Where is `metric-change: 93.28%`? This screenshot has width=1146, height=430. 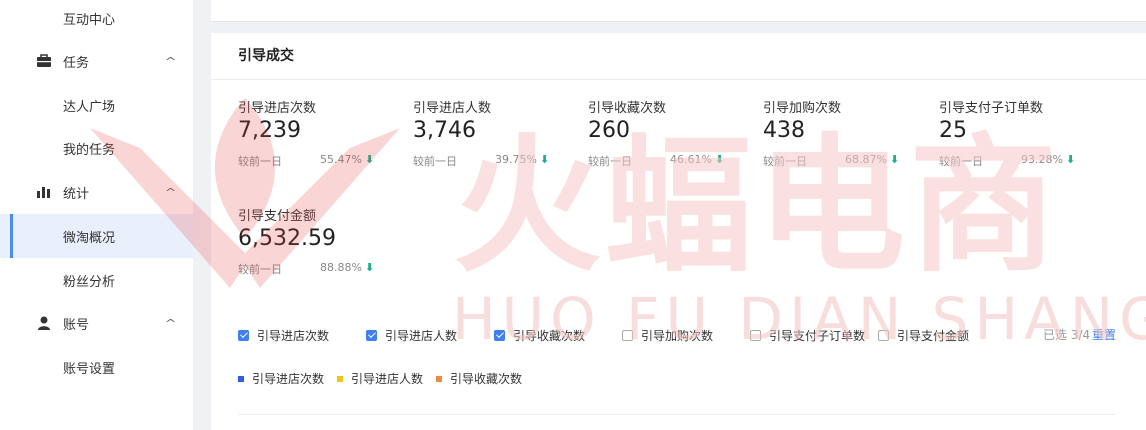
metric-change: 93.28% is located at coordinates (1042, 159).